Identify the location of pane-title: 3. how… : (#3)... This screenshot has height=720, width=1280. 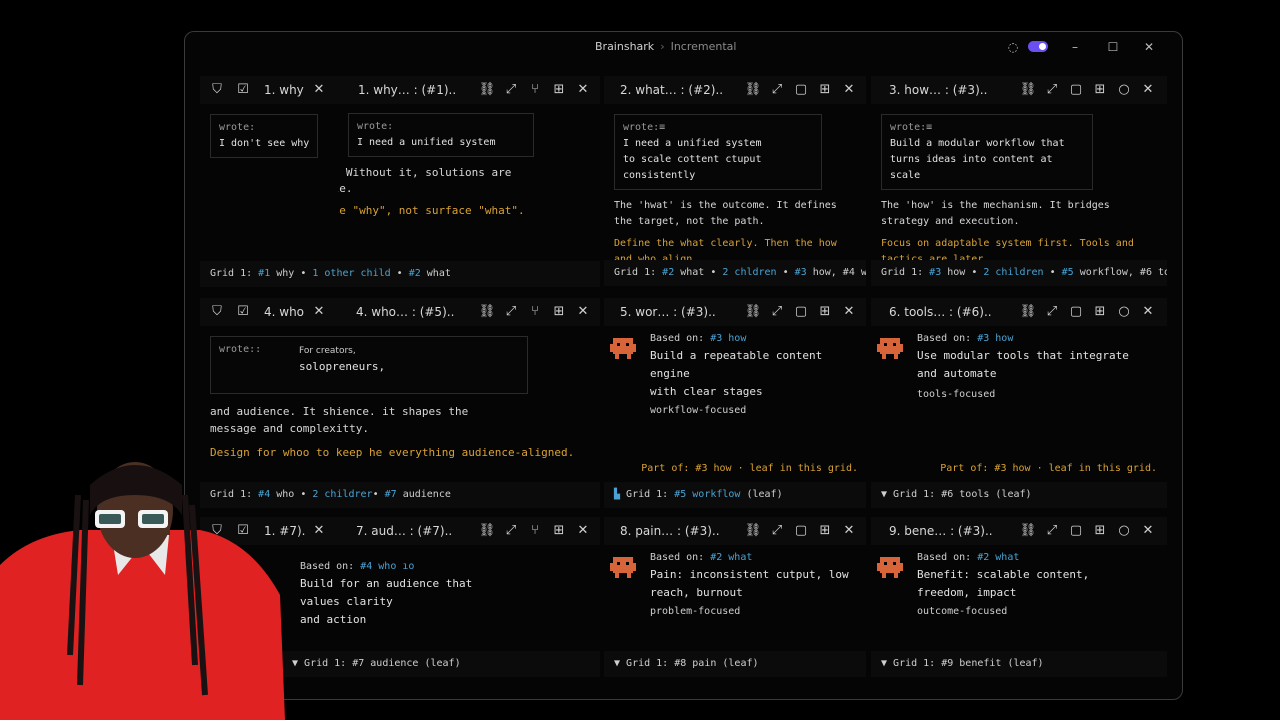
(938, 90).